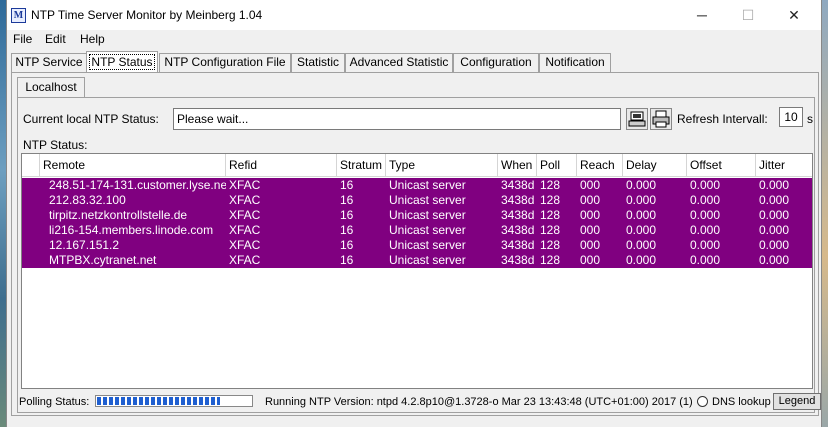 This screenshot has height=427, width=828. Describe the element at coordinates (722, 119) in the screenshot. I see `refresh-interval-label: Refresh Intervall:` at that location.